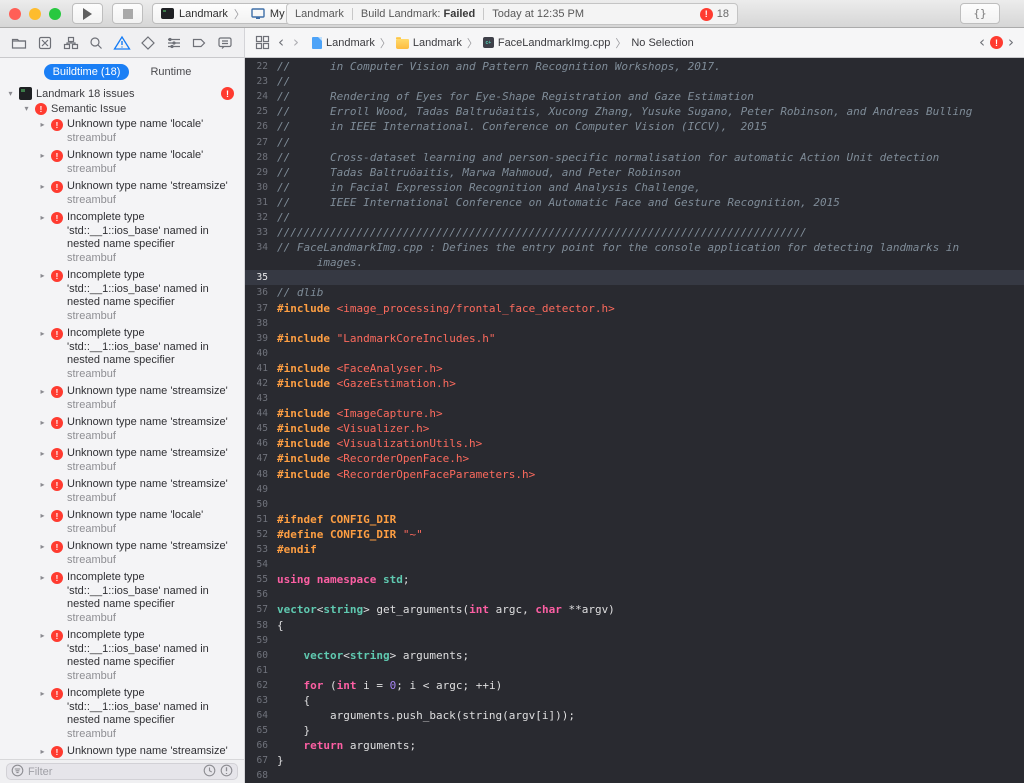 This screenshot has width=1024, height=783. What do you see at coordinates (634, 217) in the screenshot?
I see `code-line: 32 //` at bounding box center [634, 217].